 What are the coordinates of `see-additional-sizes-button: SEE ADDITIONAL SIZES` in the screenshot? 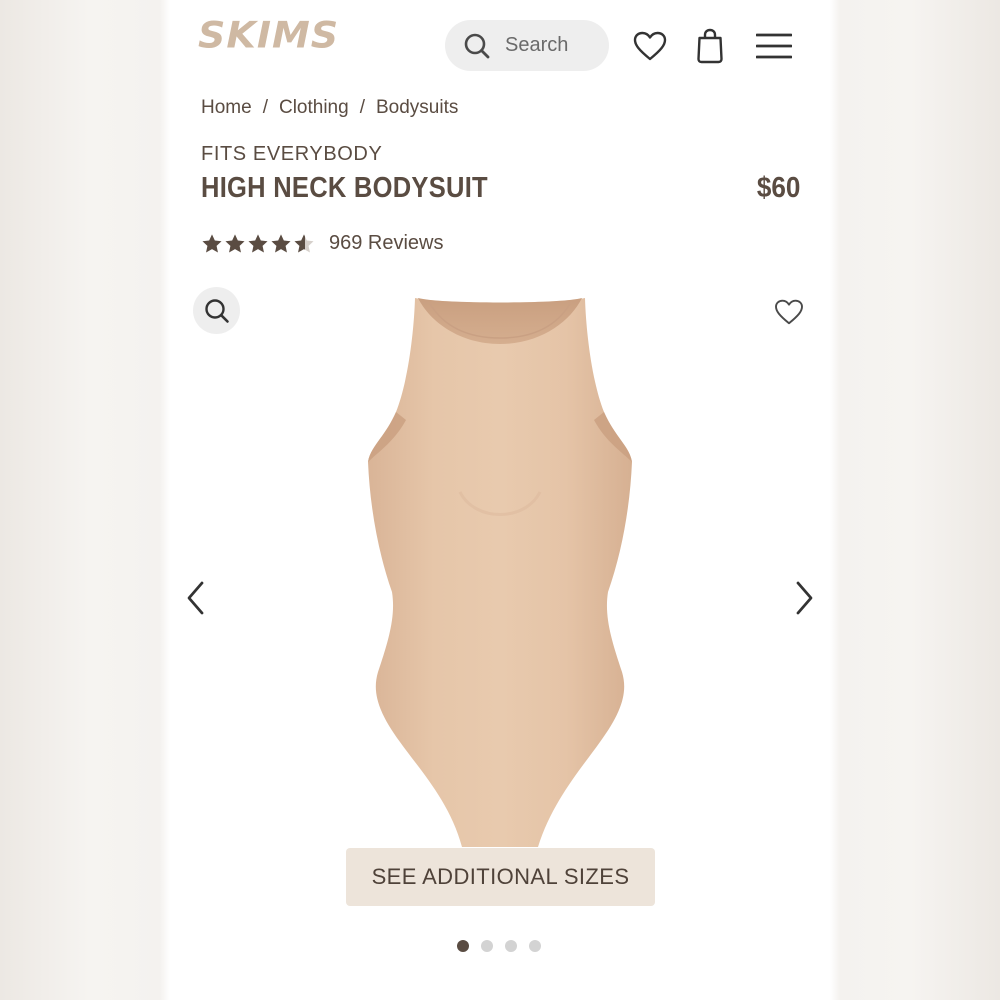 It's located at (500, 877).